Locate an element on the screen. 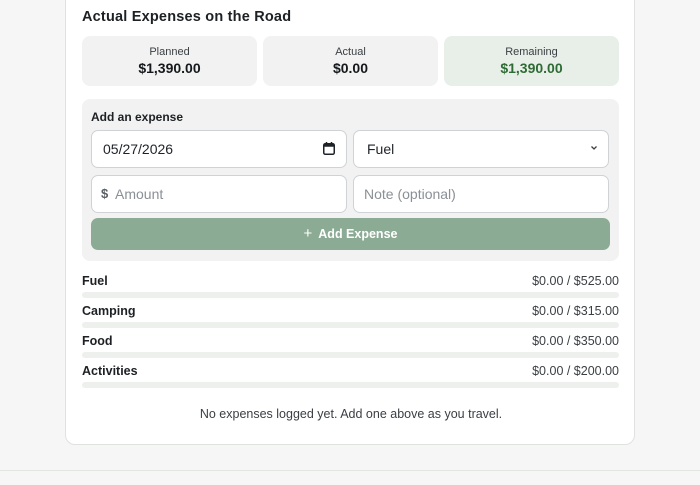  category-amount: $0.00 / $315.00 is located at coordinates (575, 311).